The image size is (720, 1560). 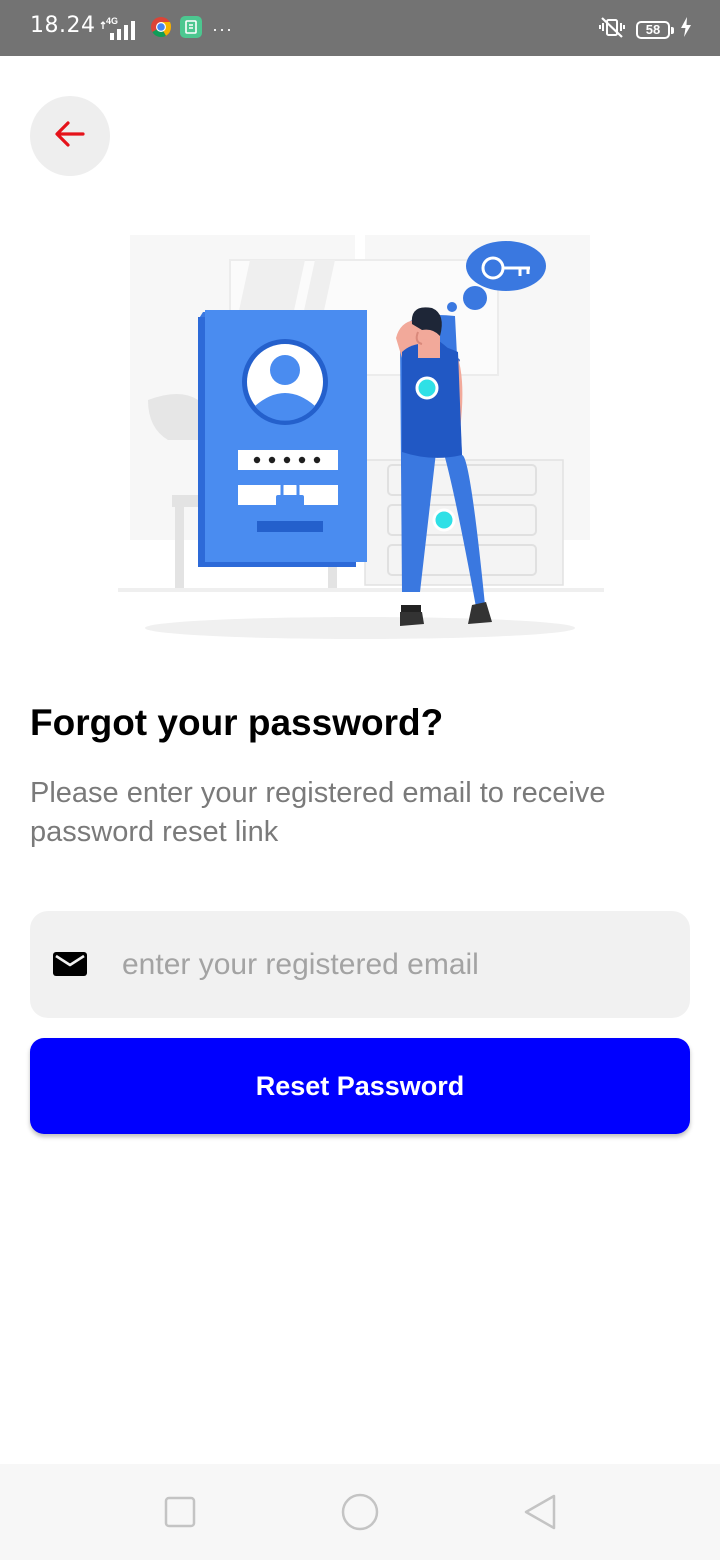 I want to click on system-nav-bar, so click(x=360, y=1512).